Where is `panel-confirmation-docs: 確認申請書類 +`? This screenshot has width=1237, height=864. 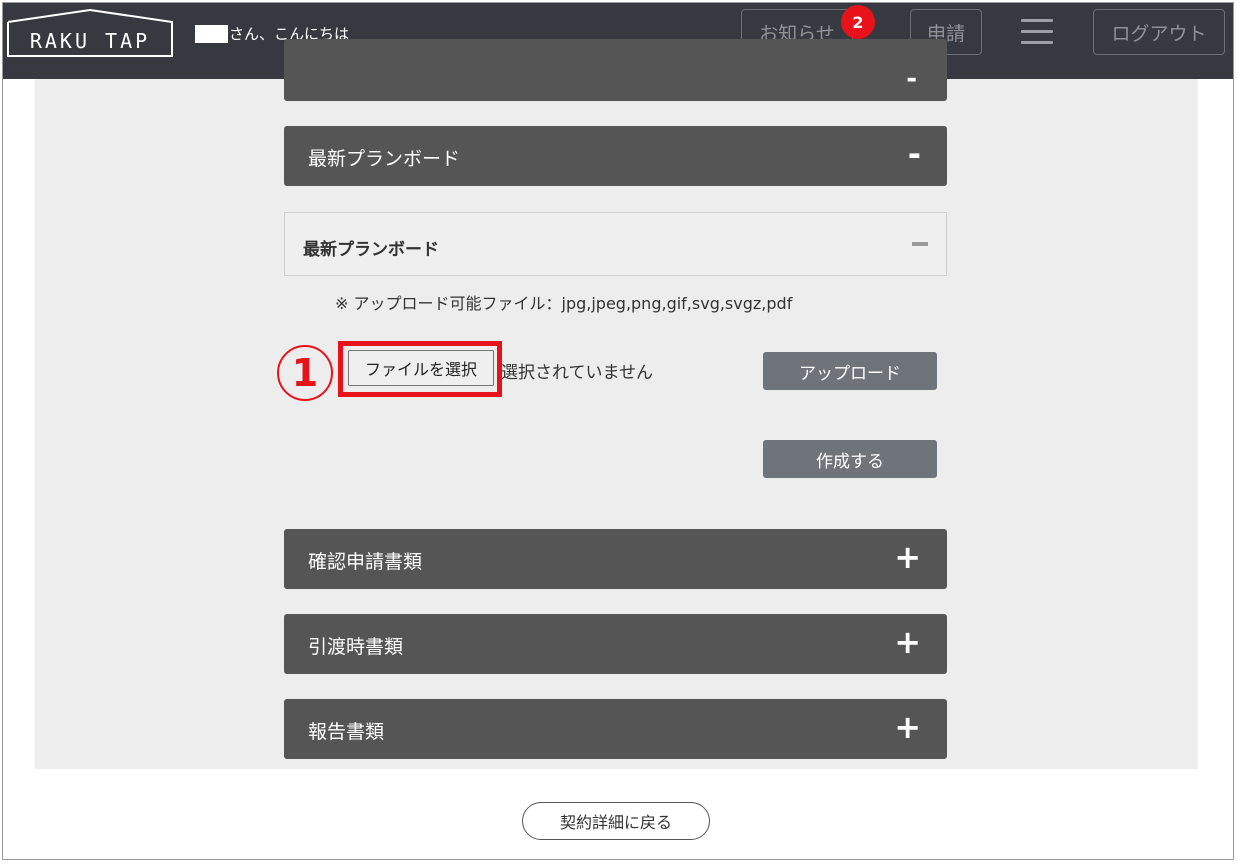
panel-confirmation-docs: 確認申請書類 + is located at coordinates (615, 559).